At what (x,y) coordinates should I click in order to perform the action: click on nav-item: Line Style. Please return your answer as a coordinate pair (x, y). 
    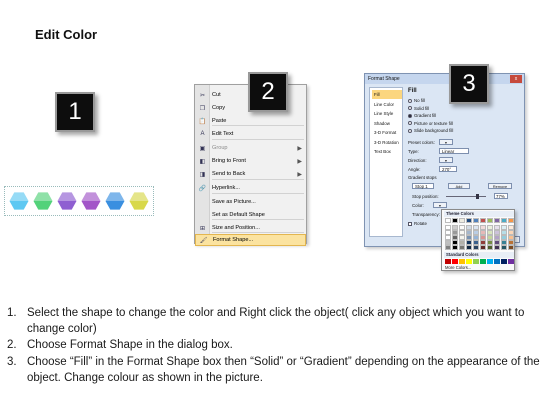
    Looking at the image, I should click on (387, 113).